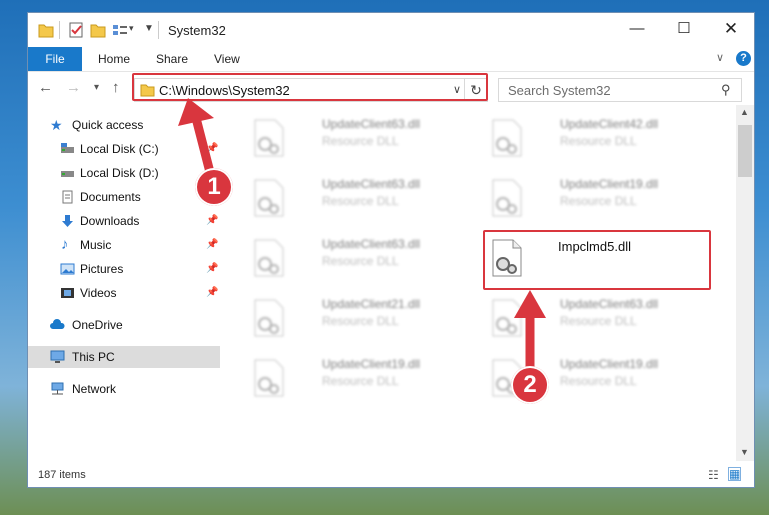 The image size is (769, 515). Describe the element at coordinates (559, 90) in the screenshot. I see `search-placeholder: Search System32` at that location.